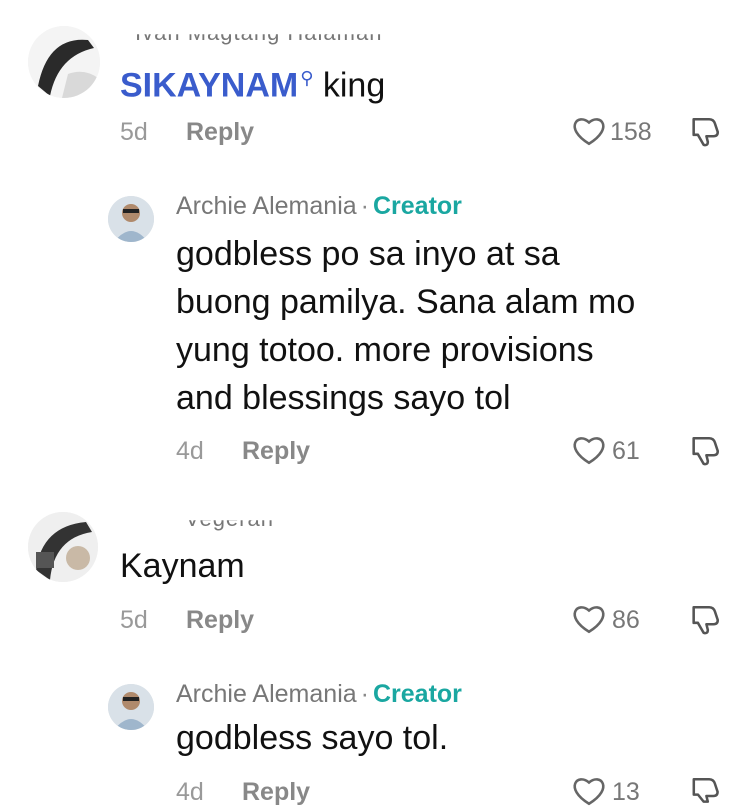 This screenshot has height=812, width=750. I want to click on comment-text: SIKAYNAM ⚲ king, so click(252, 81).